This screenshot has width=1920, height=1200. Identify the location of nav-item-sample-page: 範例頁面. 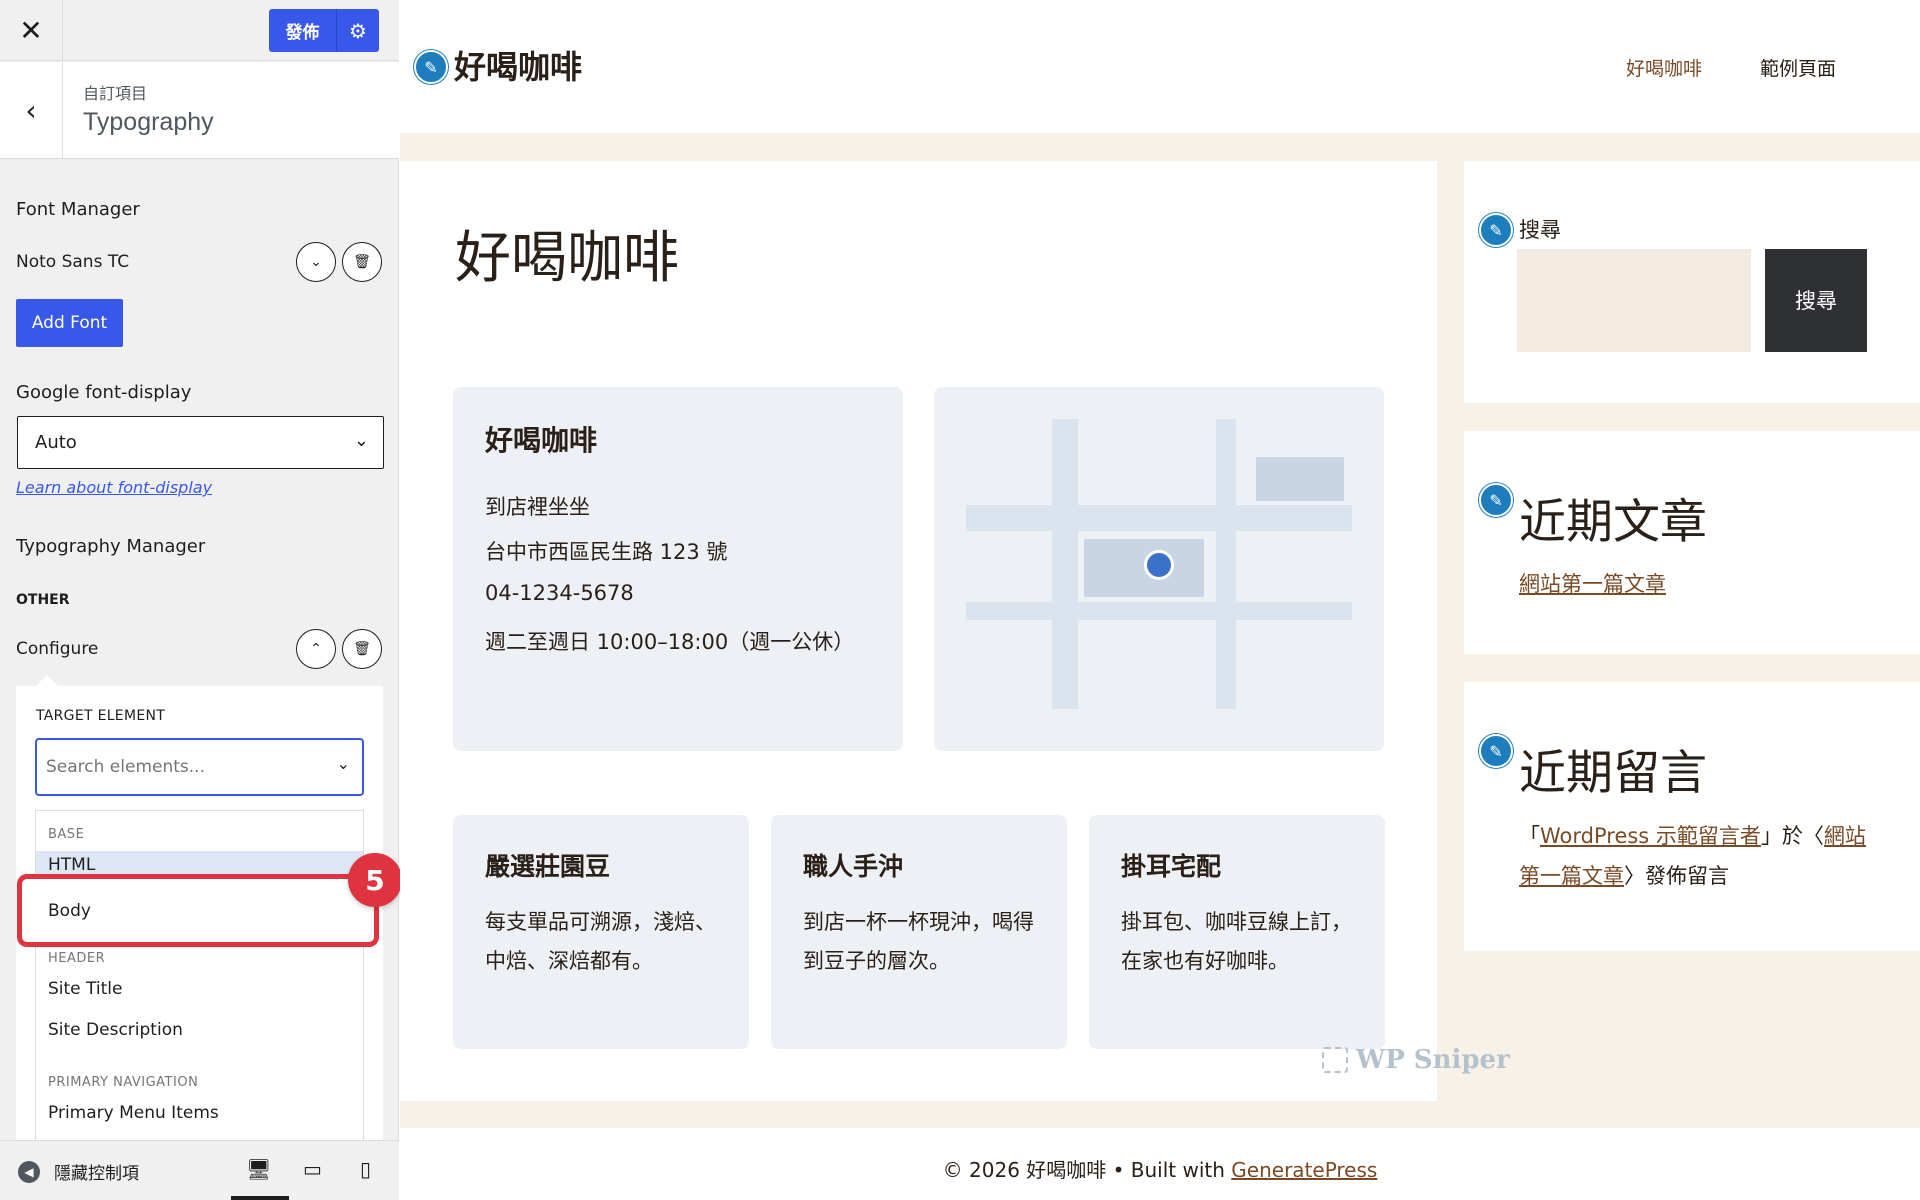
(1798, 67).